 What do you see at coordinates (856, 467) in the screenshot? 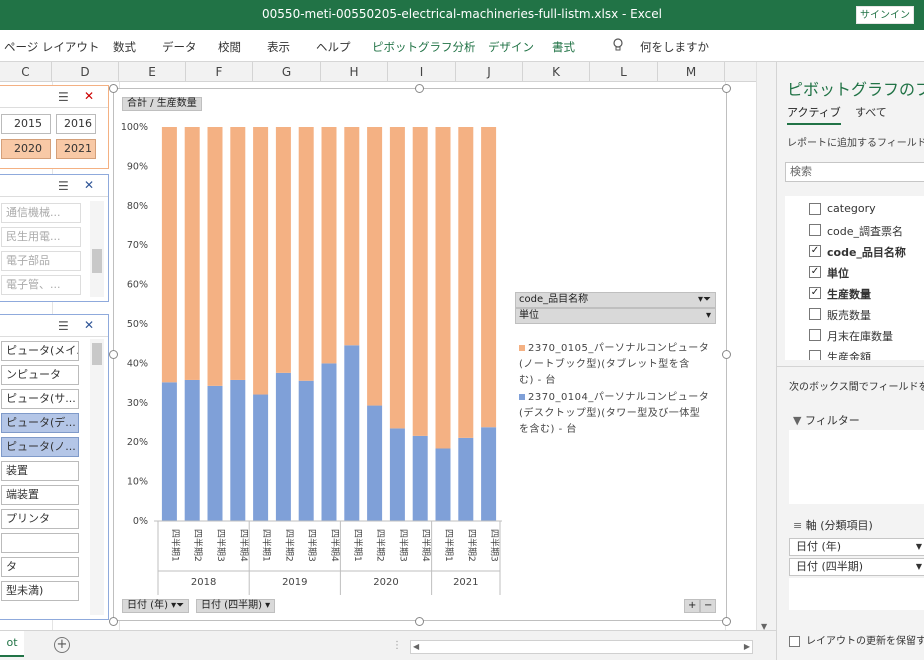
I see `filter-drop-area` at bounding box center [856, 467].